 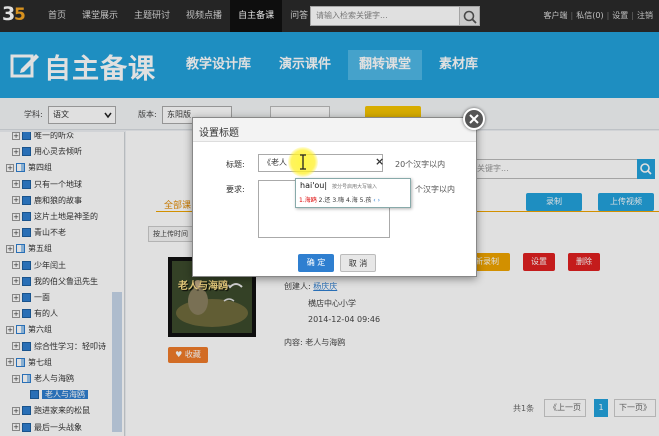 I want to click on title-length-hint: 20个汉字以内, so click(x=420, y=164).